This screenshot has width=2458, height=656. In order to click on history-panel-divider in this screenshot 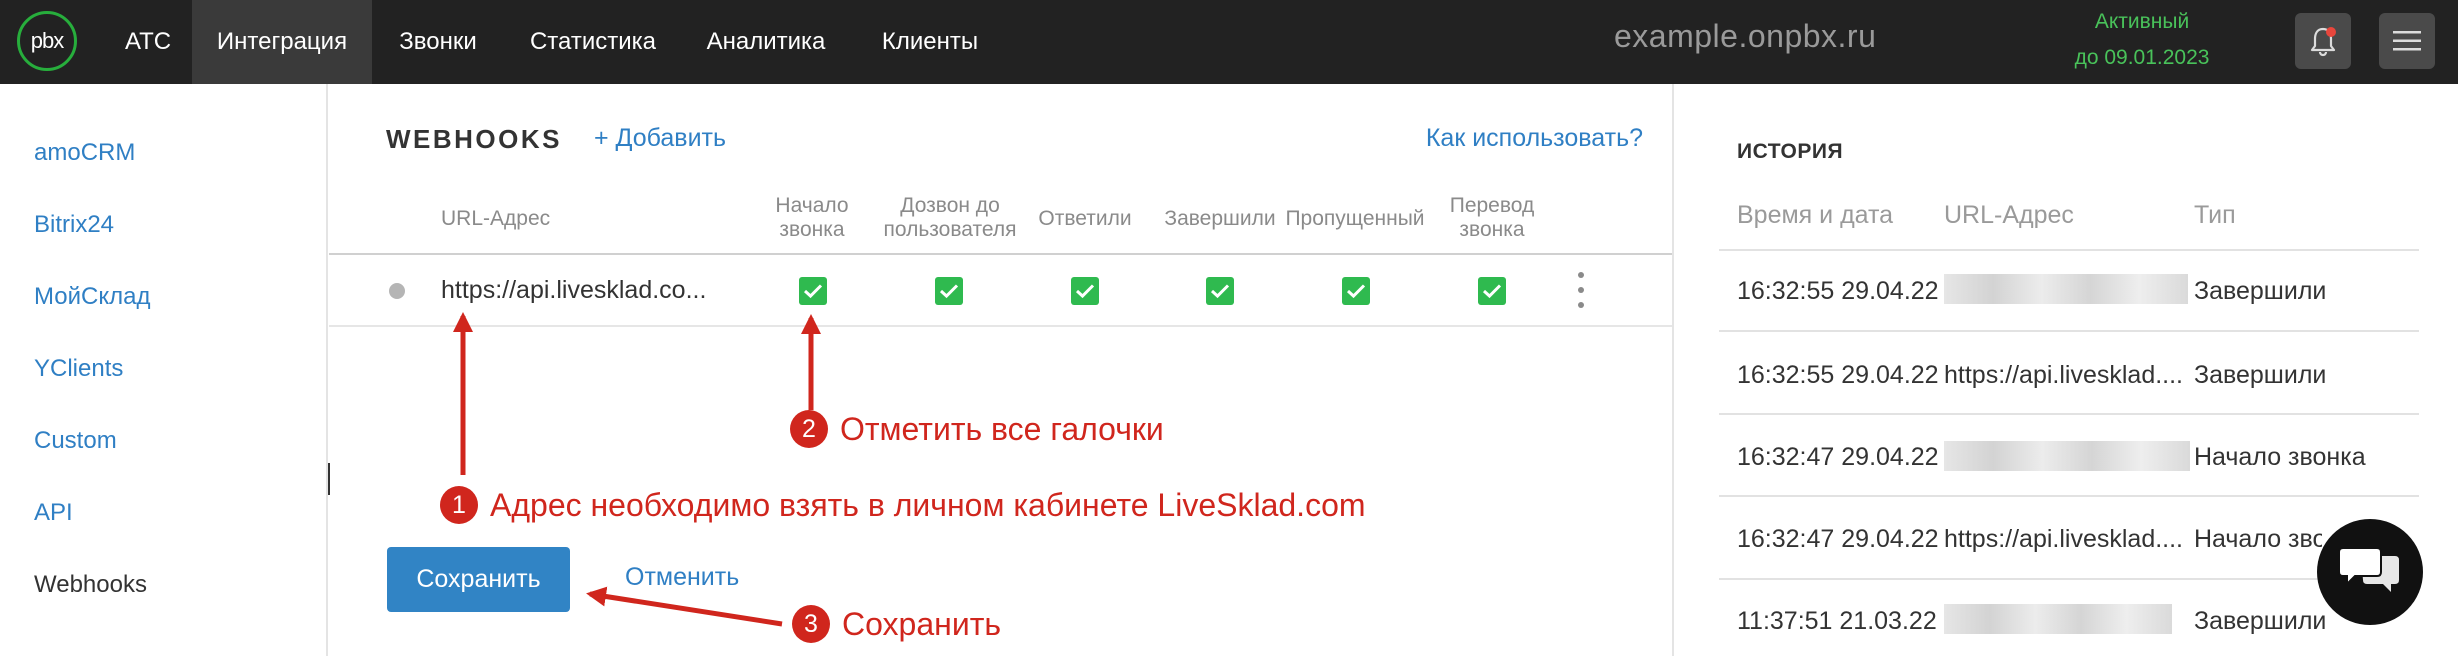, I will do `click(1673, 370)`.